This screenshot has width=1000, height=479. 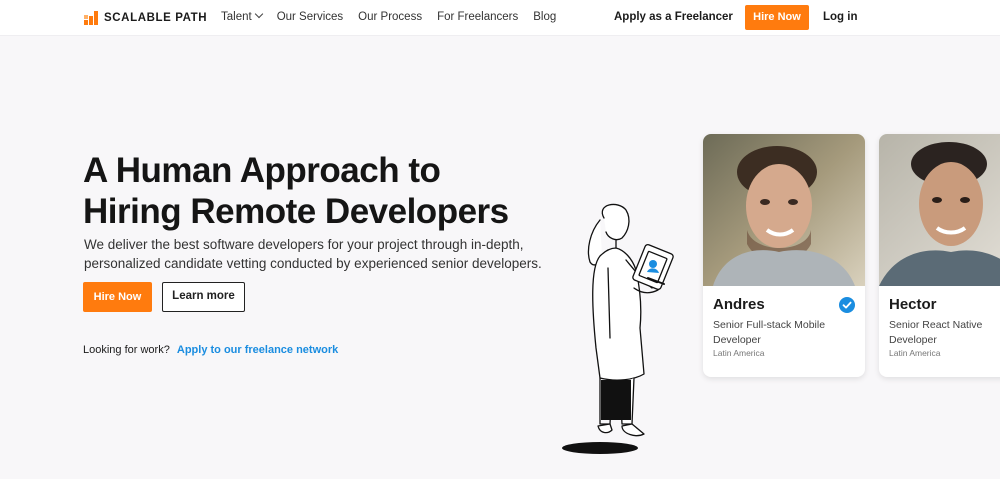 What do you see at coordinates (296, 211) in the screenshot?
I see `hero-title-line-2: Hiring Remote Developers` at bounding box center [296, 211].